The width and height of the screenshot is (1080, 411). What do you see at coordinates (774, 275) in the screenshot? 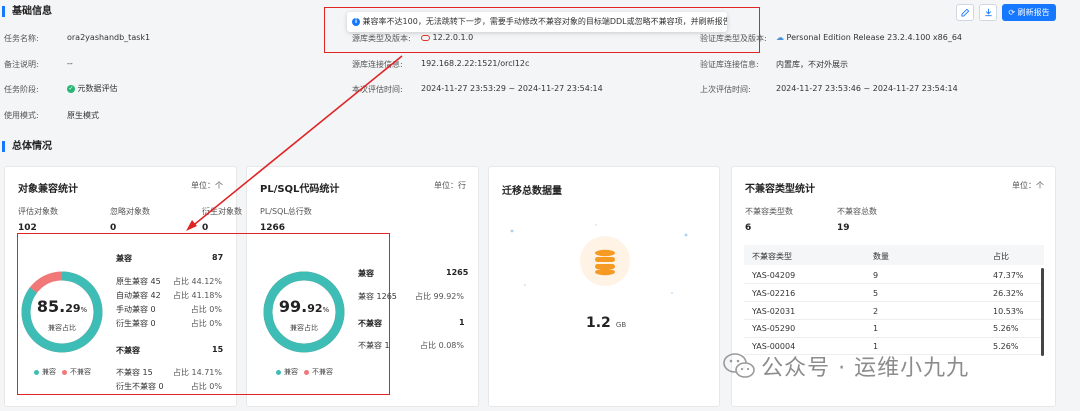
I see `row-type: YAS-04209` at bounding box center [774, 275].